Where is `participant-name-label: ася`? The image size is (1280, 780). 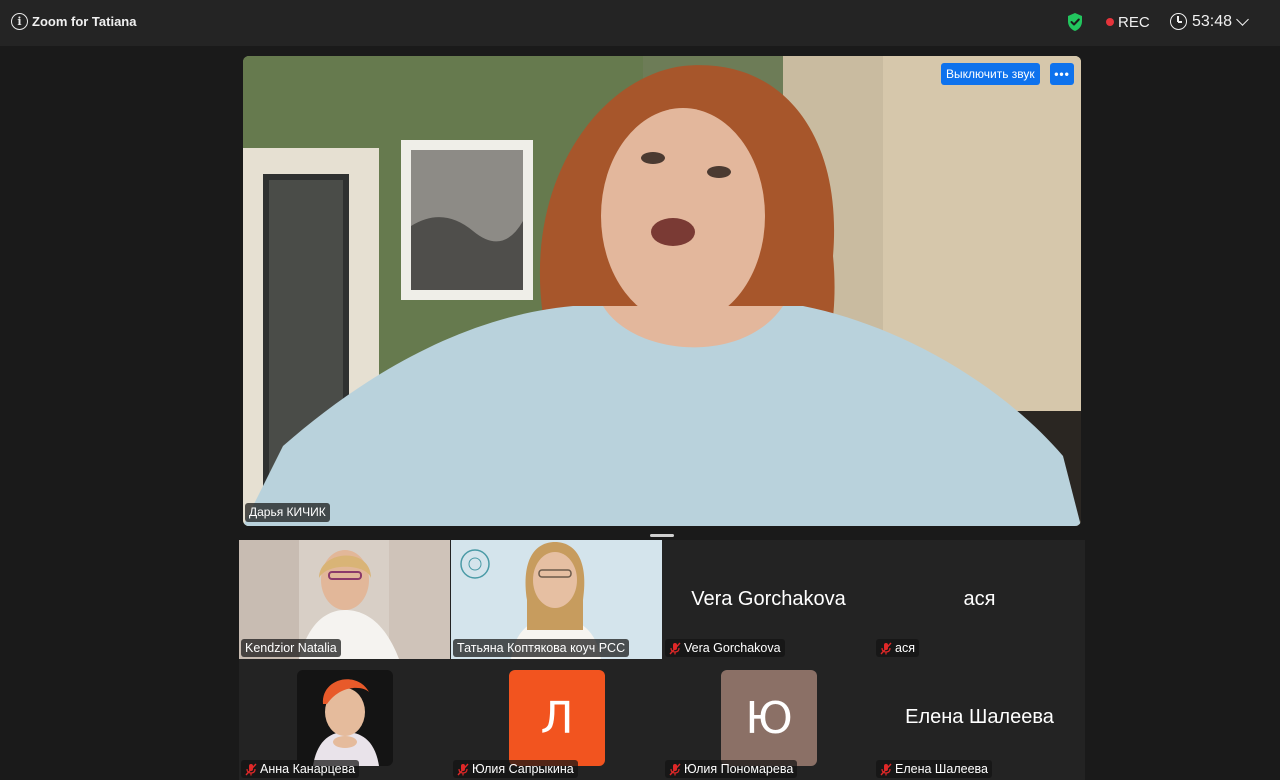 participant-name-label: ася is located at coordinates (897, 648).